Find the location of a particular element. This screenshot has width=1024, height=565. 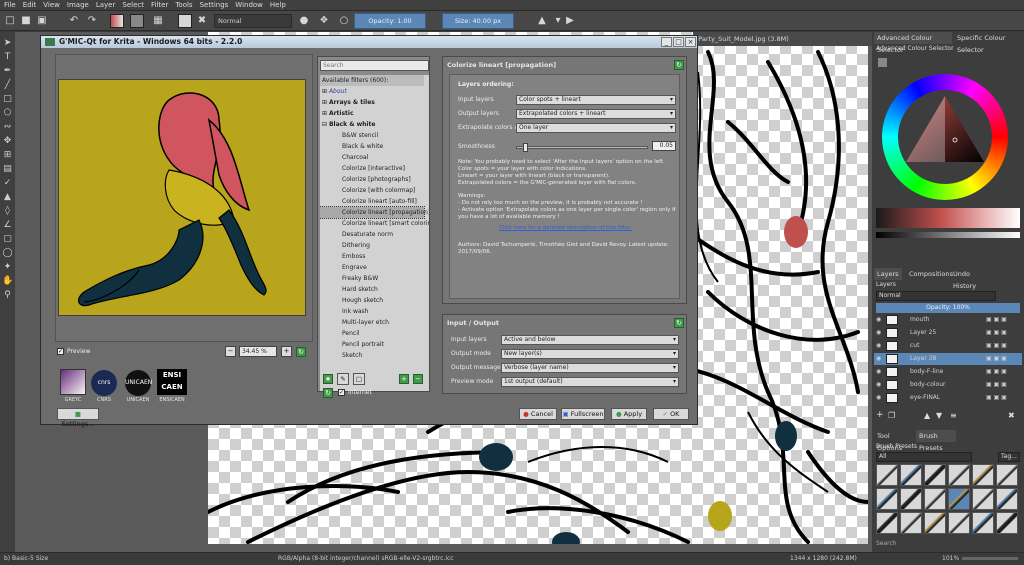

filter-item: Black & white is located at coordinates (372, 146).